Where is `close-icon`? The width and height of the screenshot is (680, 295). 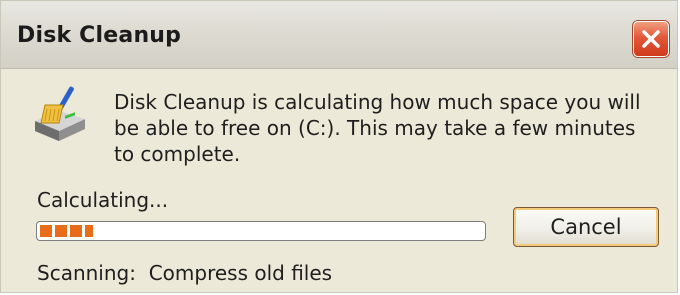
close-icon is located at coordinates (651, 39).